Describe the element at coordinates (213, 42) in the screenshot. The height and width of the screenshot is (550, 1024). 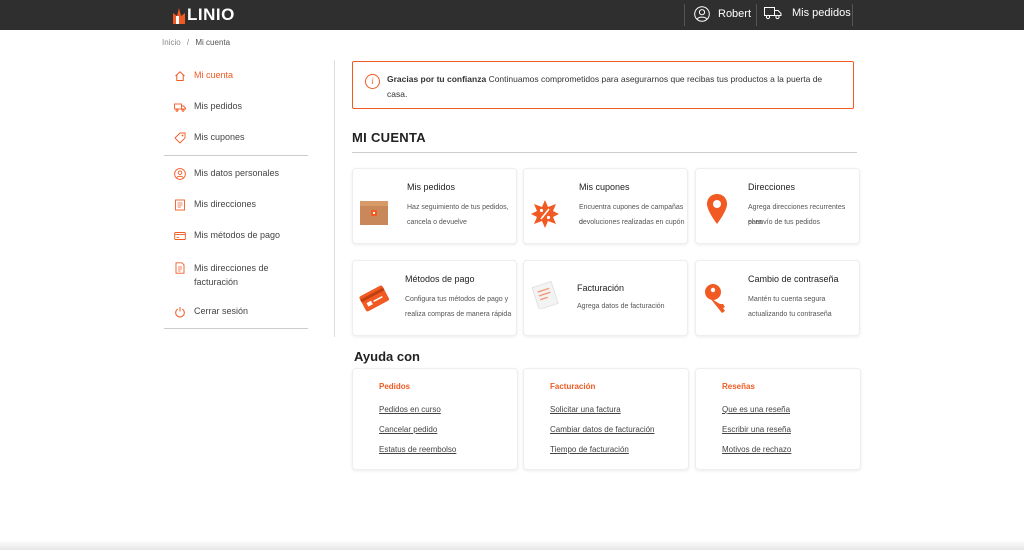
I see `breadcrumb-current: Mi cuenta` at that location.